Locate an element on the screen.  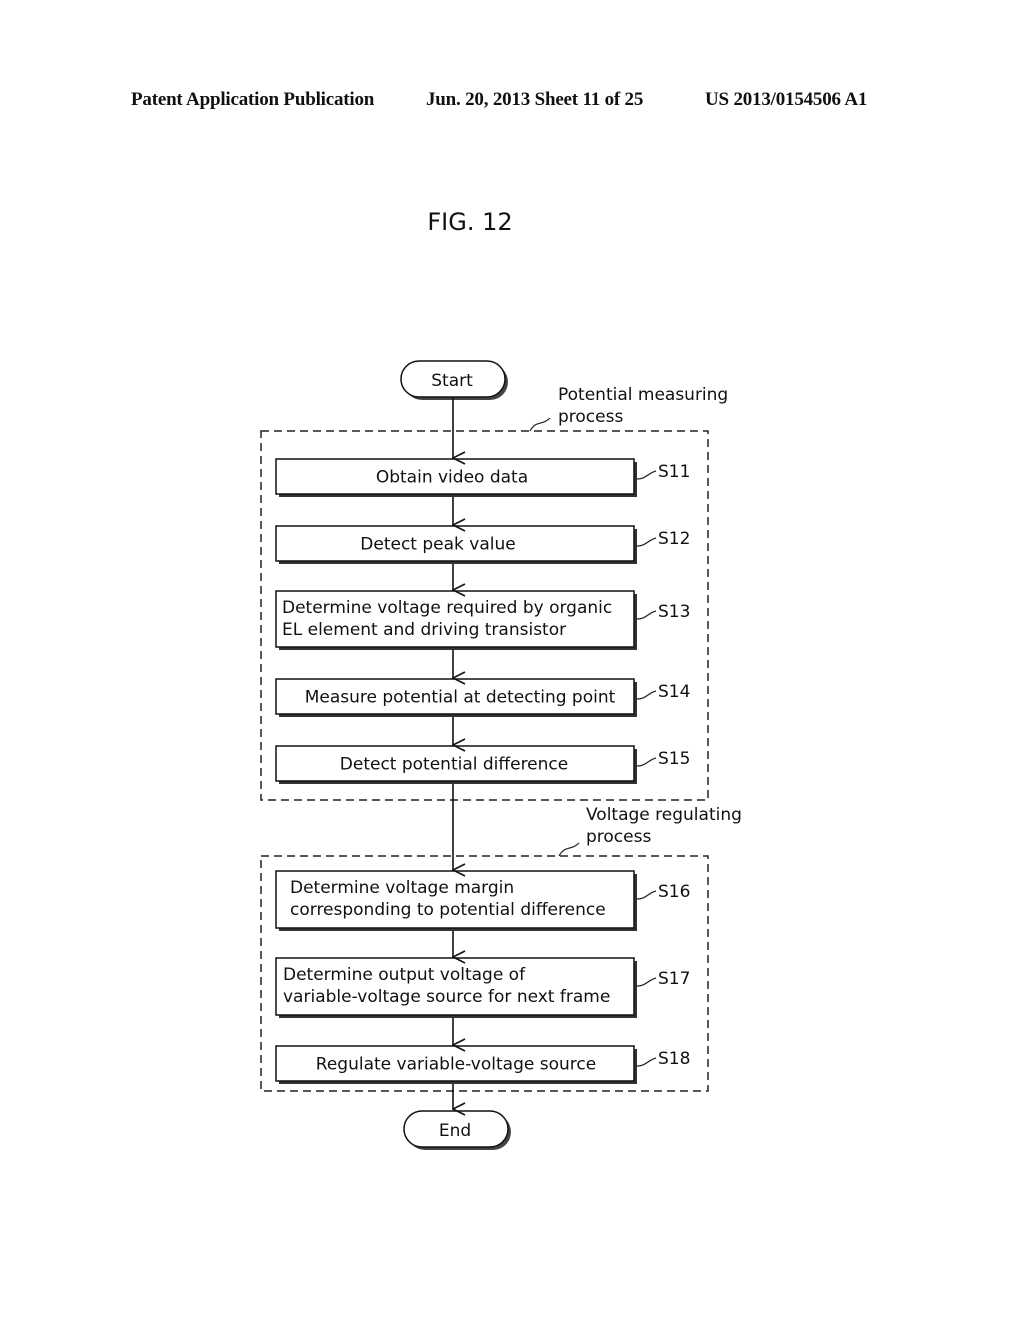
step-id-label: S17 is located at coordinates (674, 979).